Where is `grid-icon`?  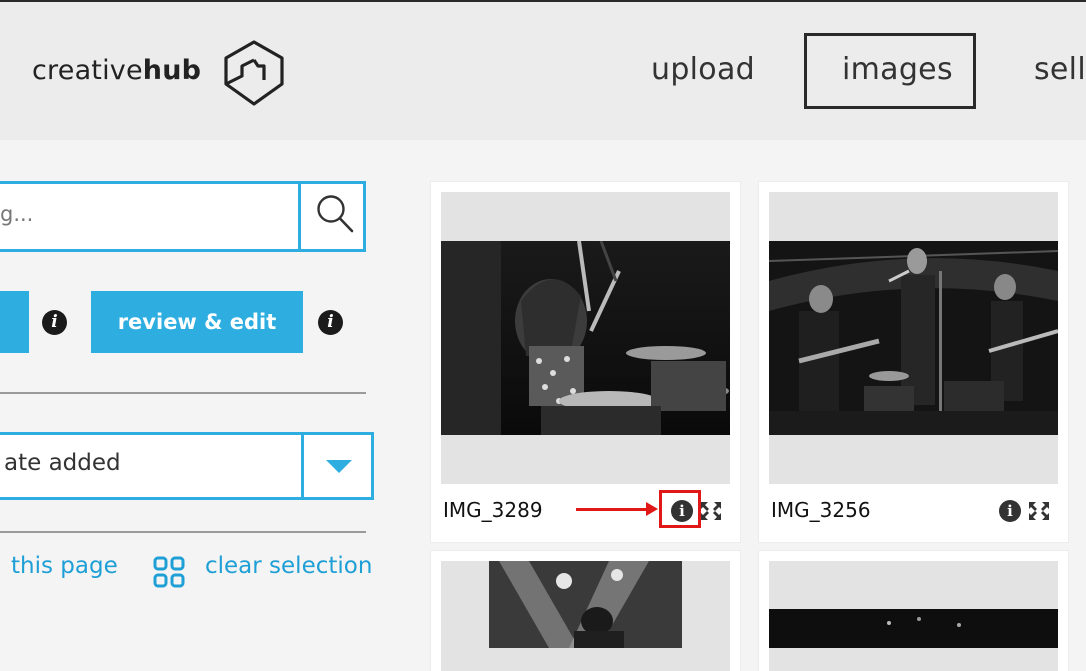 grid-icon is located at coordinates (169, 572).